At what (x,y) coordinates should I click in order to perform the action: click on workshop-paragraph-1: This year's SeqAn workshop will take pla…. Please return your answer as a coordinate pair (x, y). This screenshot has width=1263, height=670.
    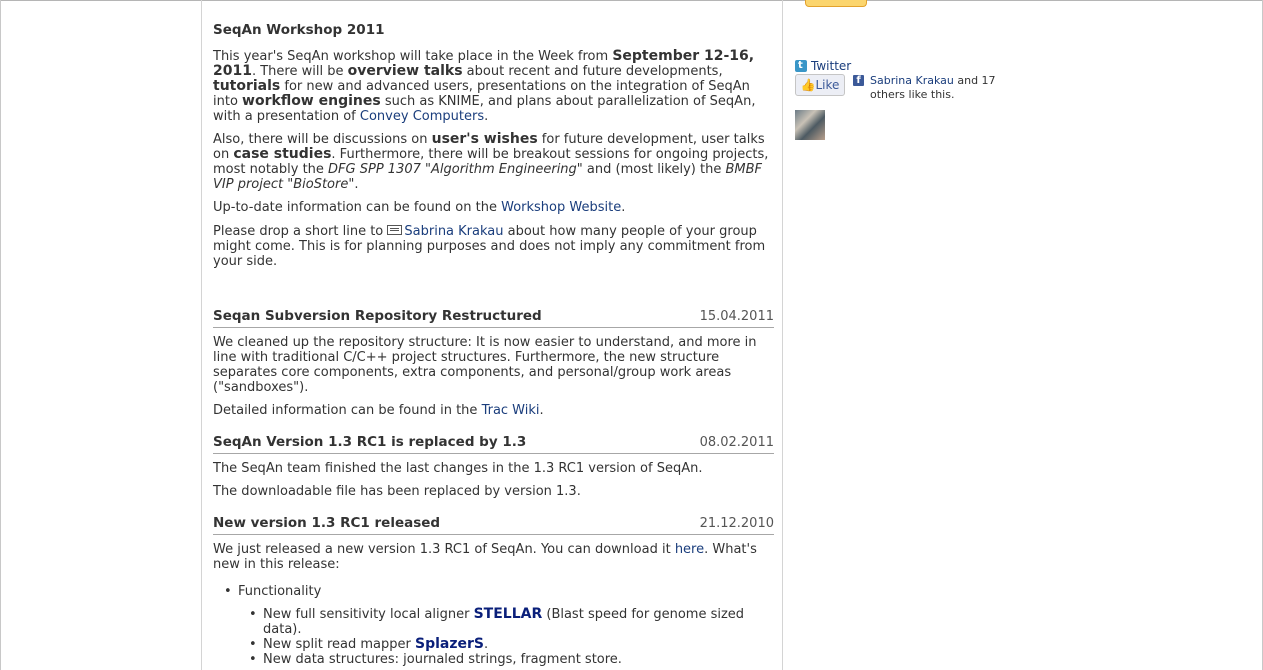
    Looking at the image, I should click on (493, 87).